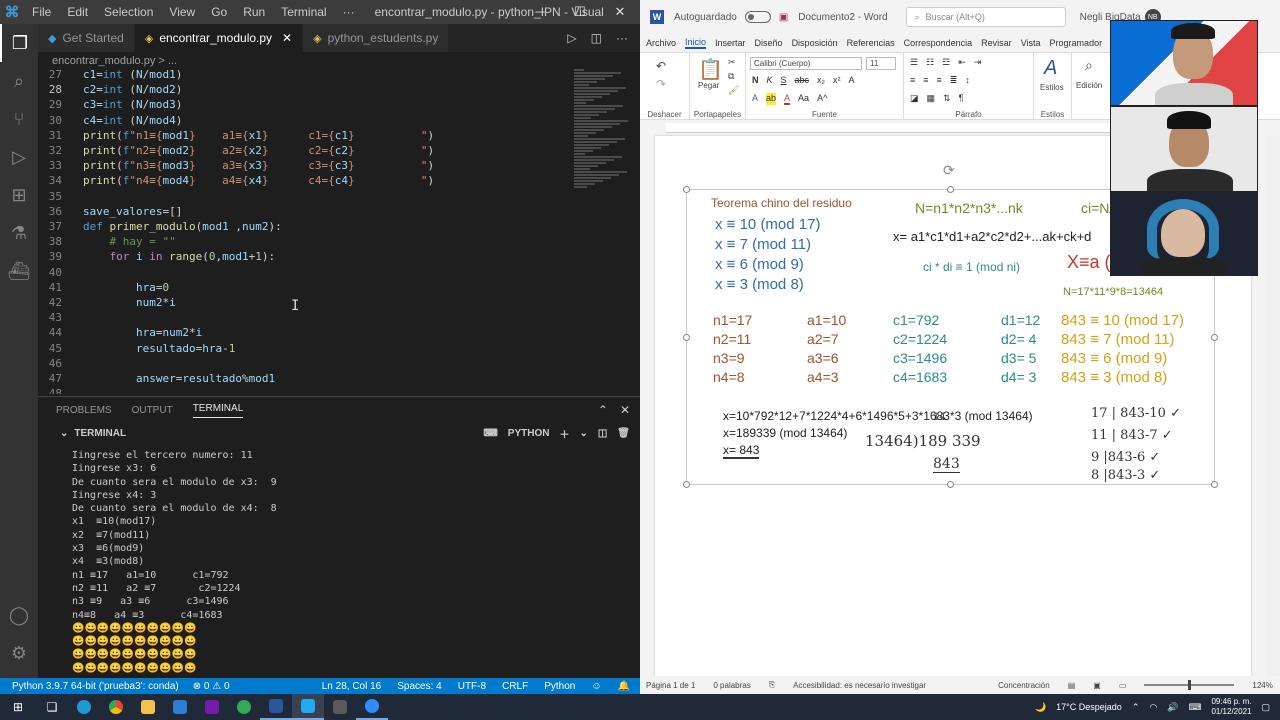 This screenshot has height=720, width=1280. Describe the element at coordinates (1123, 685) in the screenshot. I see `web-layout-icon: ▭` at that location.